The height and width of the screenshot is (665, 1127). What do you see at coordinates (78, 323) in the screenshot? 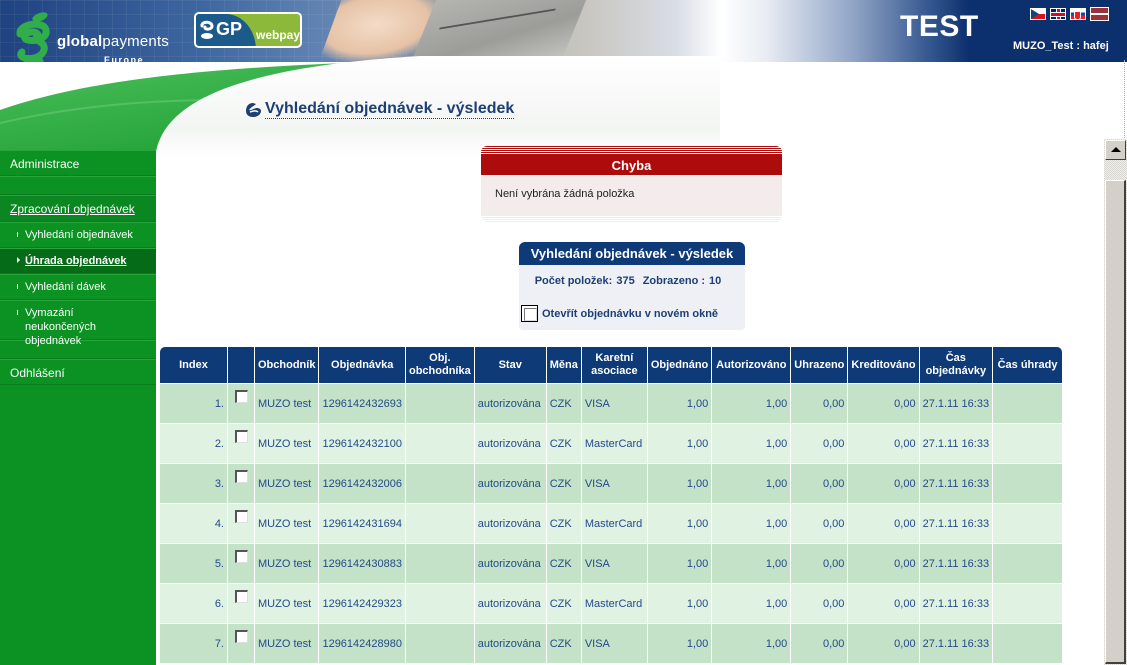
I see `sidebar-item-delete-unfinished: Vymazání neukončených objednávek` at bounding box center [78, 323].